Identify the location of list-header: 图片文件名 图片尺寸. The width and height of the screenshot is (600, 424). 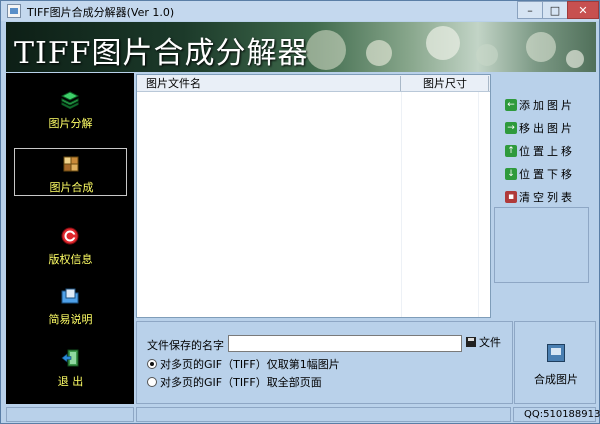
(313, 83).